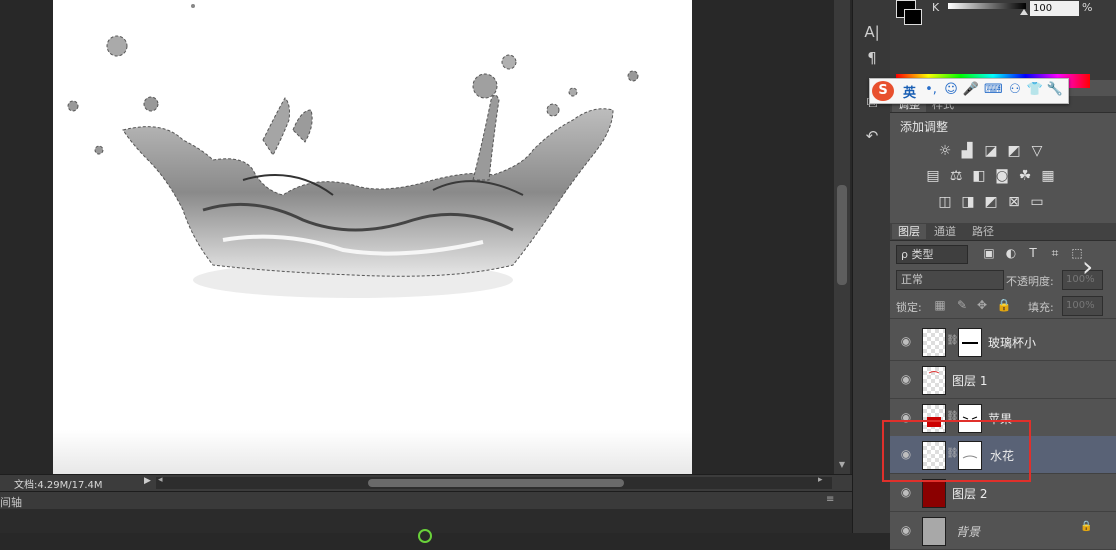 The image size is (1116, 550). What do you see at coordinates (1014, 151) in the screenshot?
I see `exposure-icon: ◩` at bounding box center [1014, 151].